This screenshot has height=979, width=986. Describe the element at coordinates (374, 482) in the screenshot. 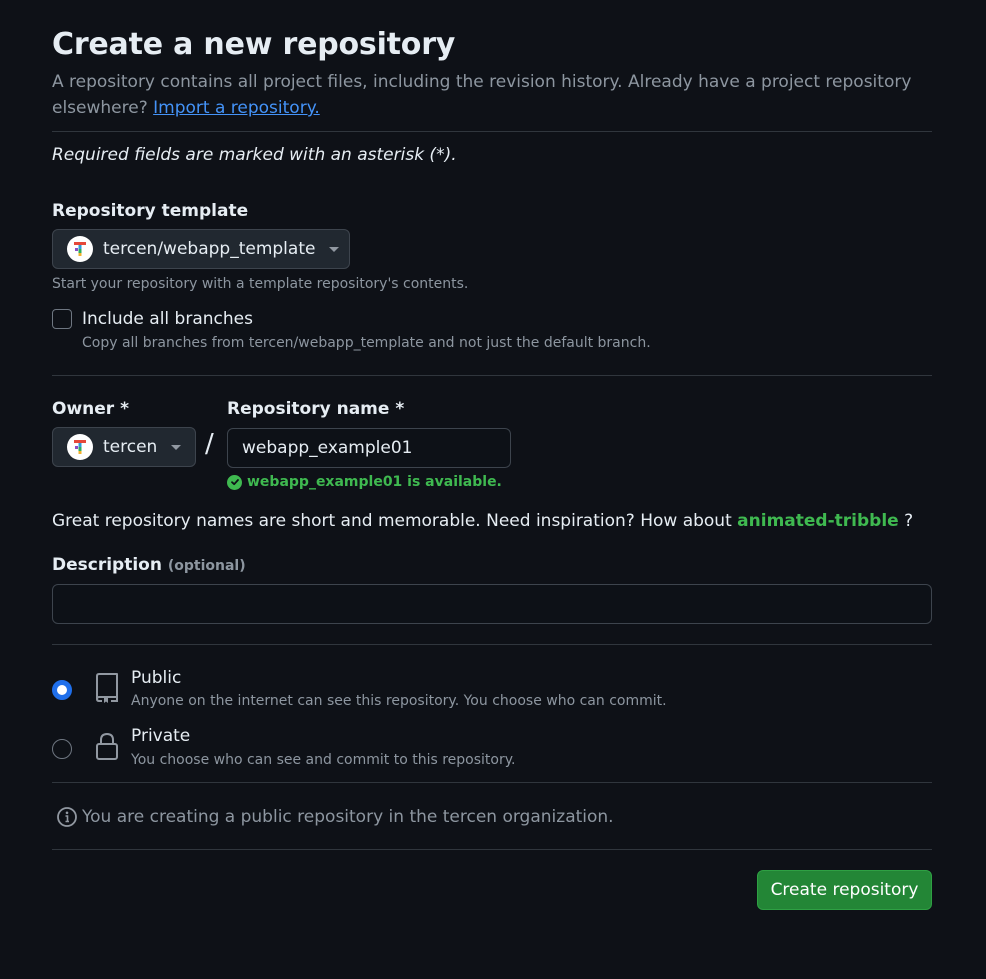

I see `availability-text: webapp_example01 is available.` at that location.